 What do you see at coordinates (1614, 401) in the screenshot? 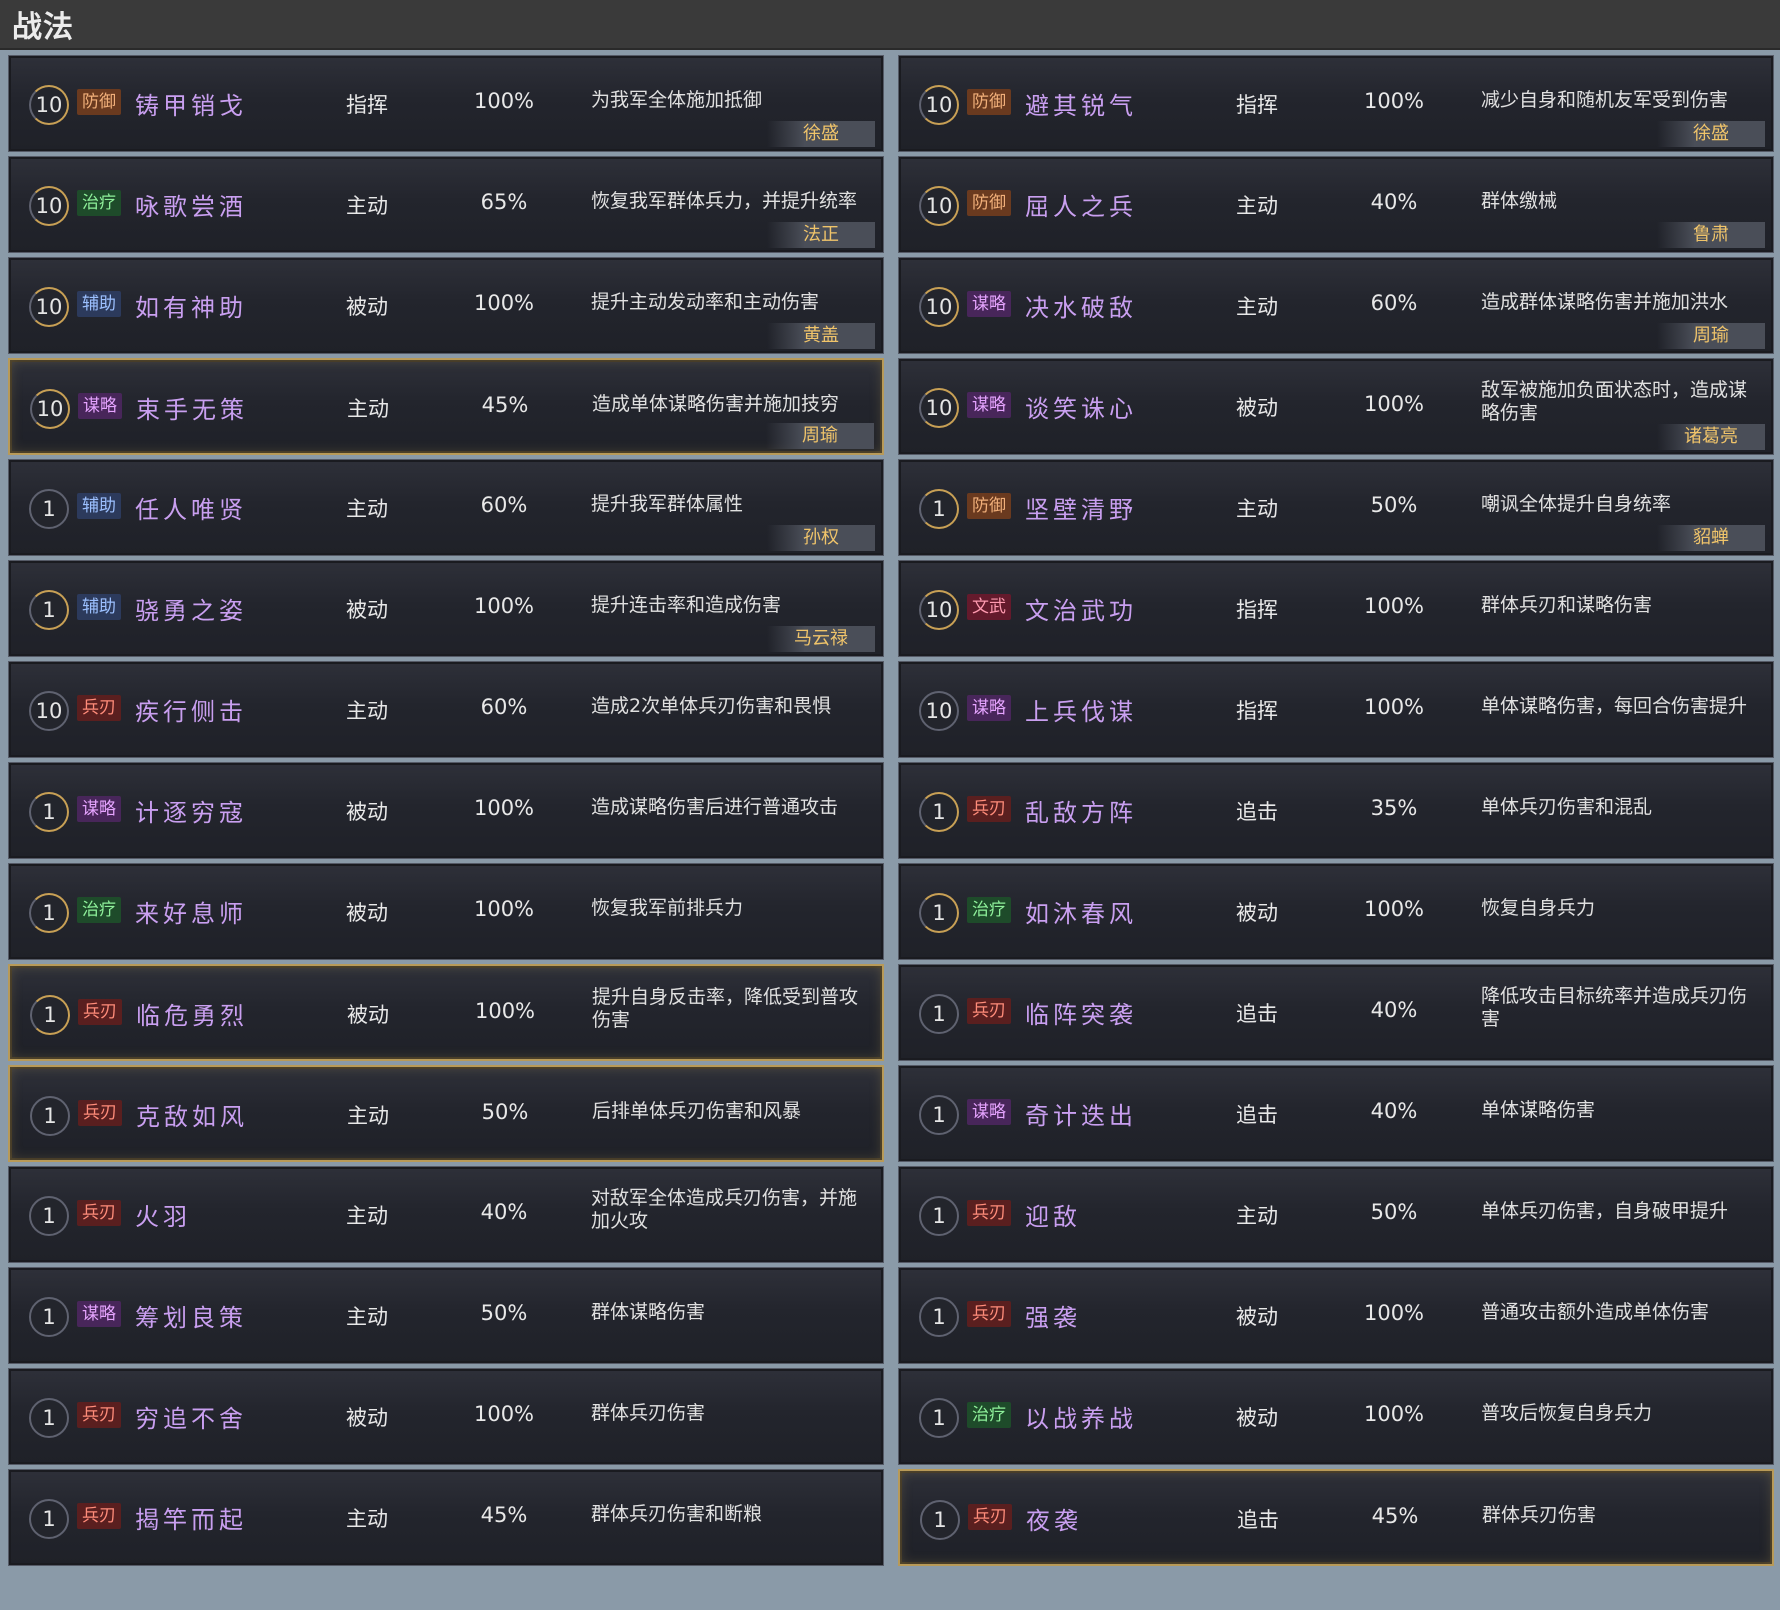
I see `tactic-description: 敌军被施加负面状态时，造成谋略伤害` at bounding box center [1614, 401].